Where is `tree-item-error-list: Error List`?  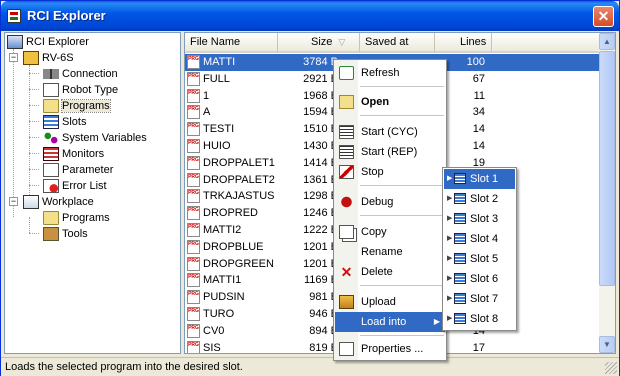 tree-item-error-list: Error List is located at coordinates (75, 186).